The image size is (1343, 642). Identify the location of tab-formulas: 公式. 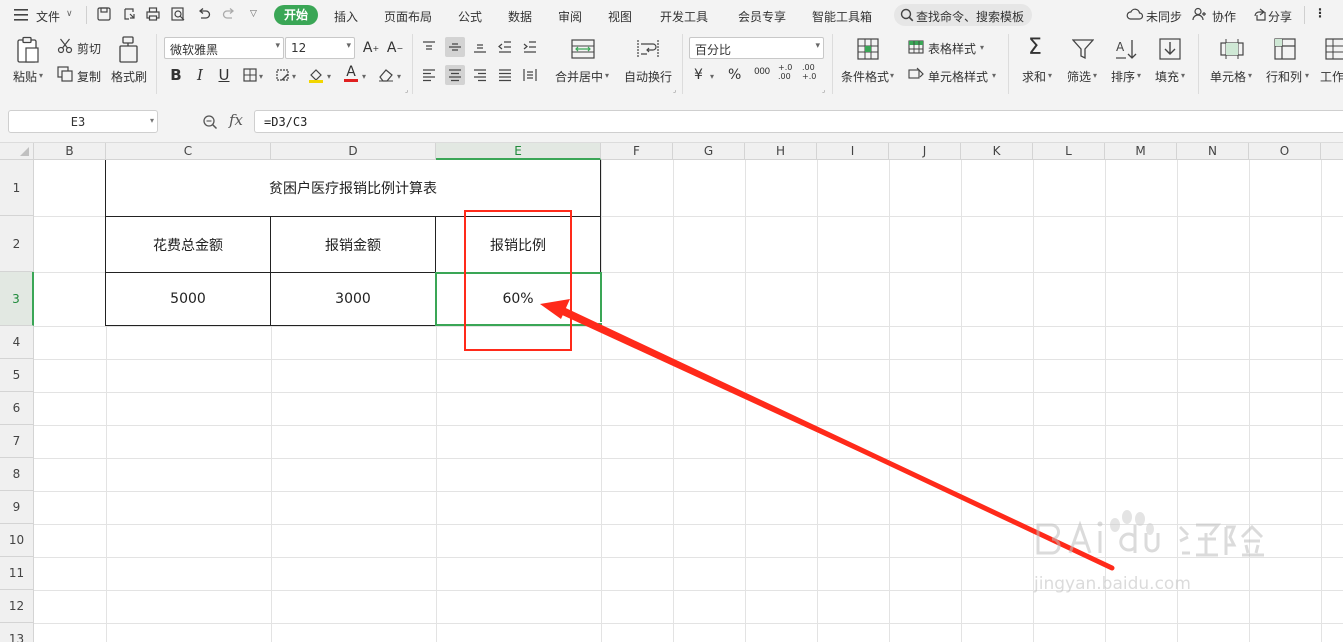
(470, 16).